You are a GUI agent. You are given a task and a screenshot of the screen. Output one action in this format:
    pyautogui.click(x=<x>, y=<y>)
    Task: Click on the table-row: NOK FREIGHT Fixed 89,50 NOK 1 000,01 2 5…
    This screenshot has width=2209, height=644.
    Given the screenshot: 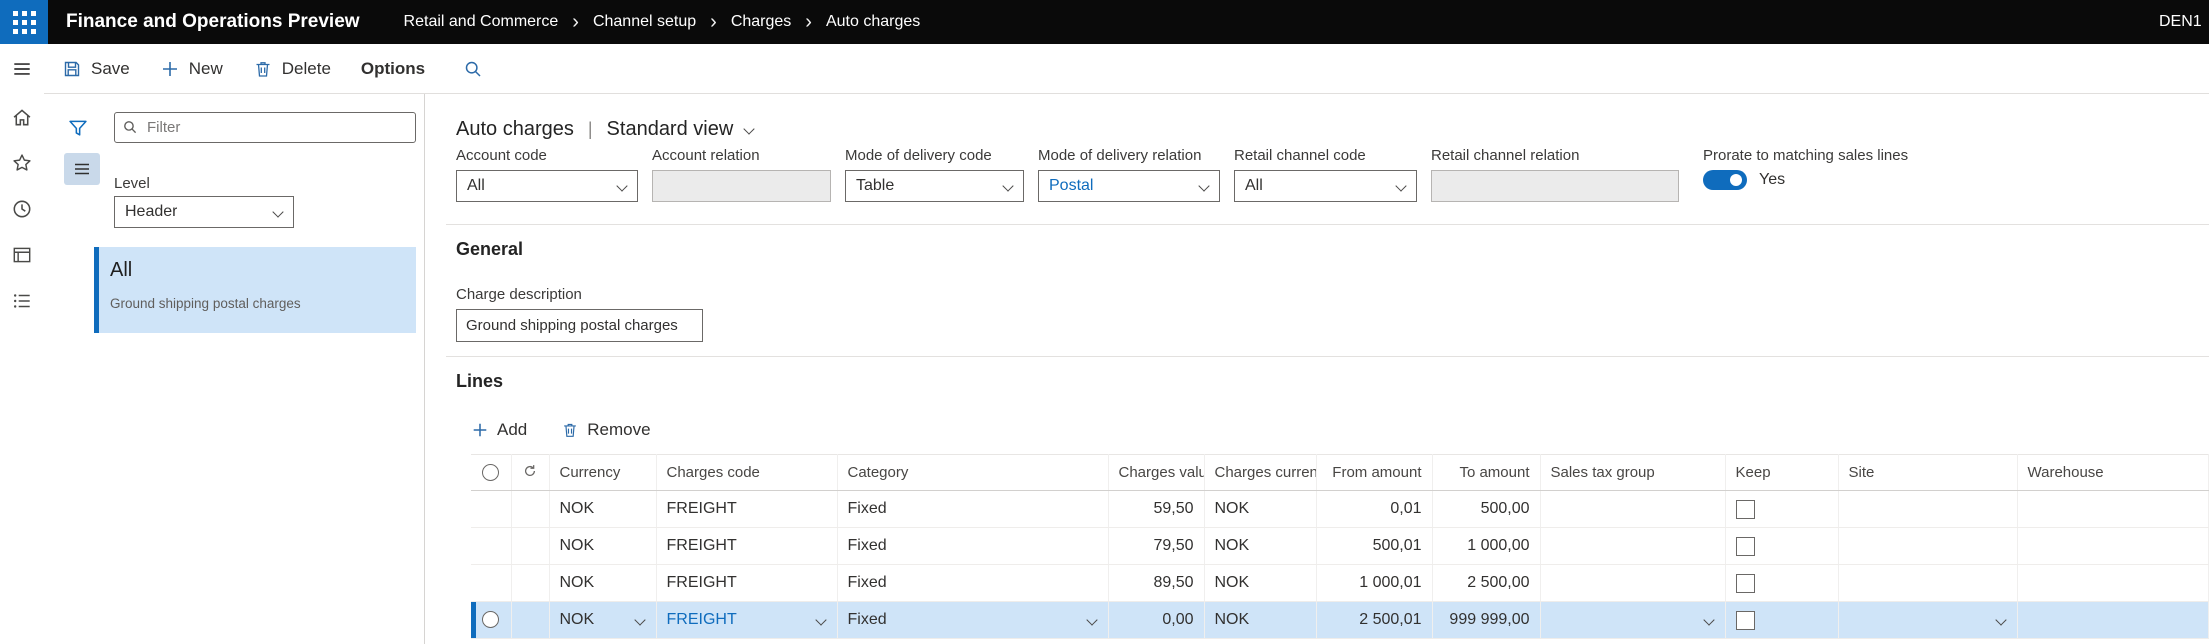 What is the action you would take?
    pyautogui.click(x=1340, y=583)
    